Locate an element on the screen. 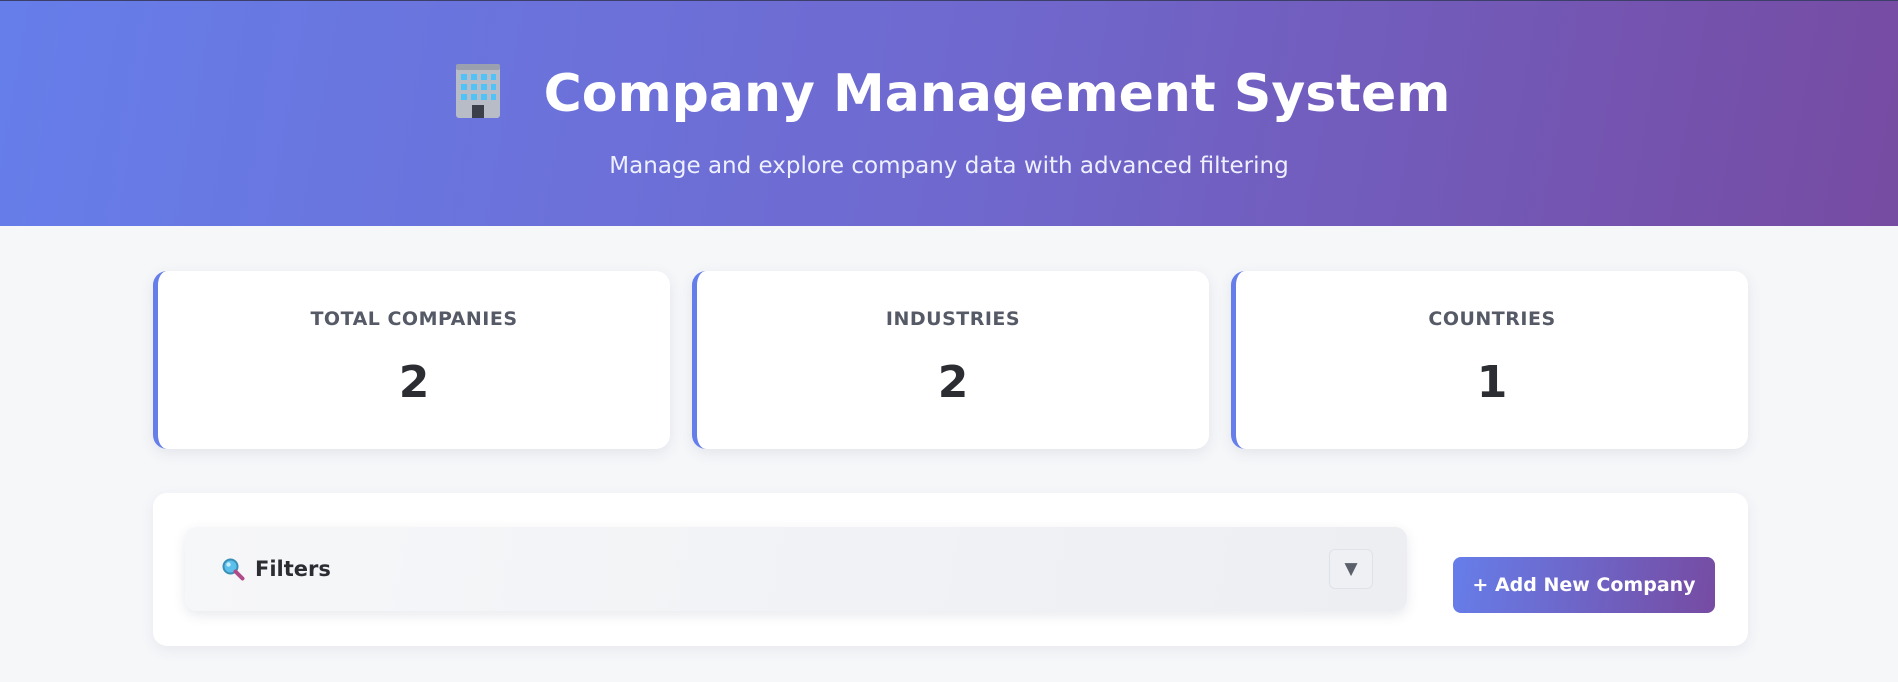  filters-toggle-button: ▼ is located at coordinates (1351, 569).